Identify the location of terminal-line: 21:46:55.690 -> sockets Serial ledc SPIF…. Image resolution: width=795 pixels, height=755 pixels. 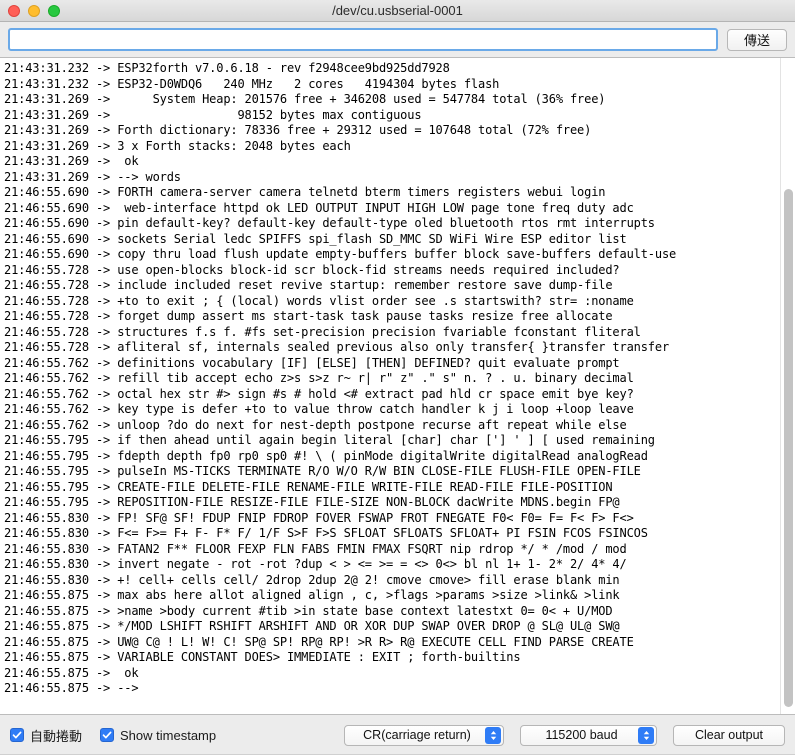
(315, 238).